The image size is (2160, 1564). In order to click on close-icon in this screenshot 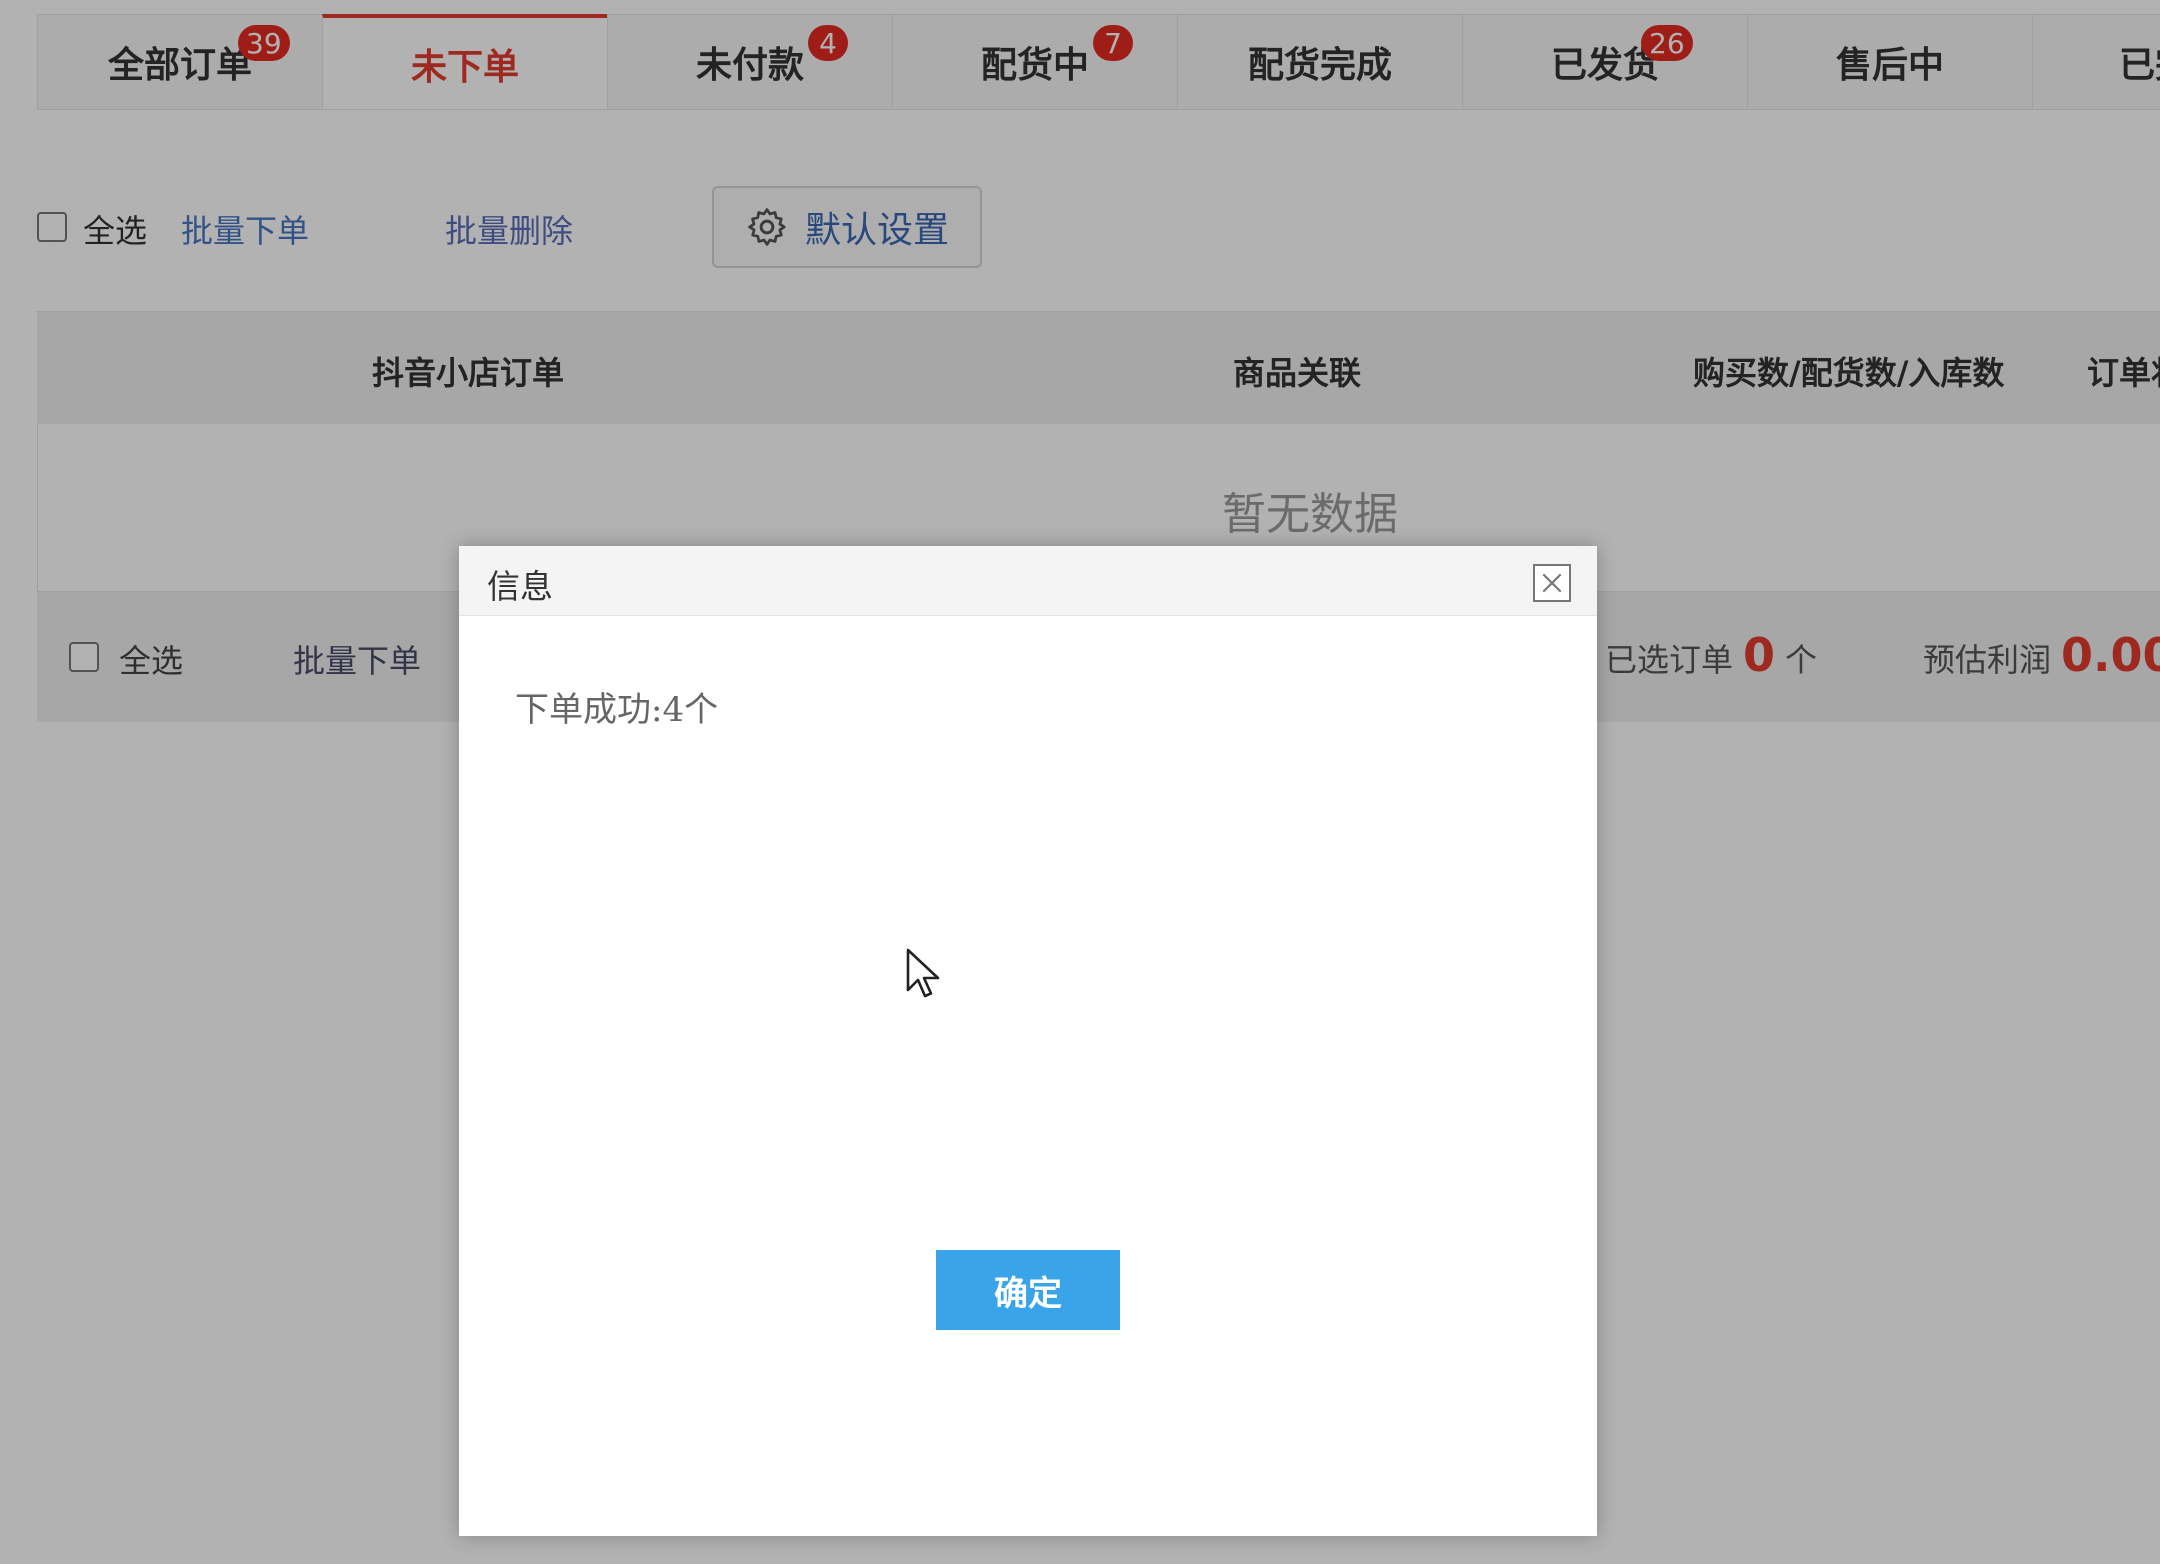, I will do `click(1552, 583)`.